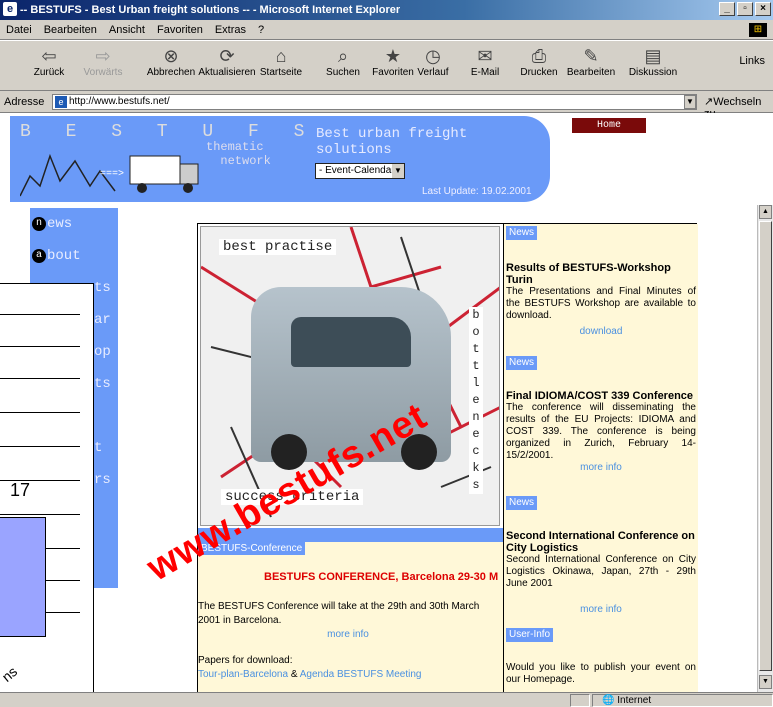  I want to click on vertical-scrollbar: ▲ ▼, so click(765, 448).